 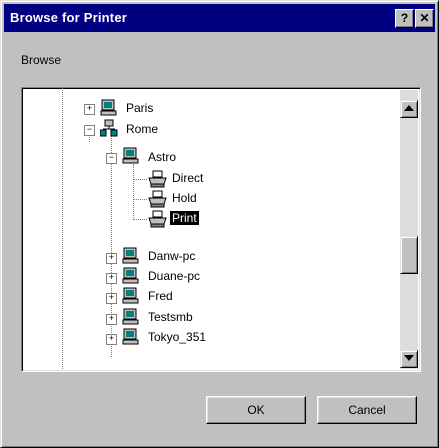 What do you see at coordinates (256, 410) in the screenshot?
I see `ok-button: OK` at bounding box center [256, 410].